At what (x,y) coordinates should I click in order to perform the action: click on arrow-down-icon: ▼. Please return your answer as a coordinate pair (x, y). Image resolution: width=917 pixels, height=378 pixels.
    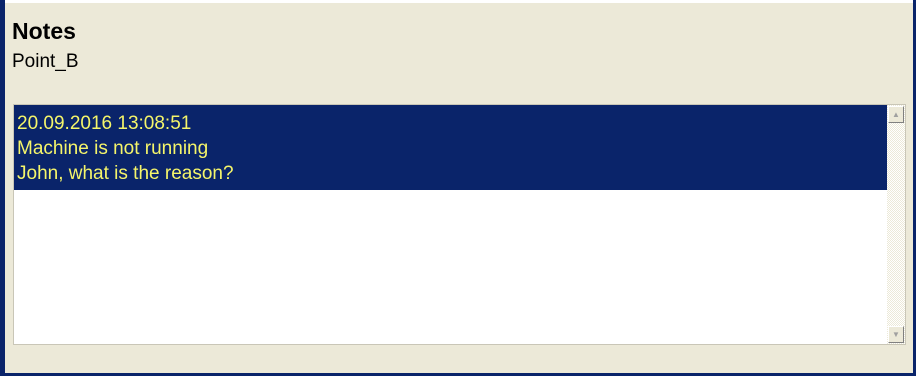
    Looking at the image, I should click on (896, 334).